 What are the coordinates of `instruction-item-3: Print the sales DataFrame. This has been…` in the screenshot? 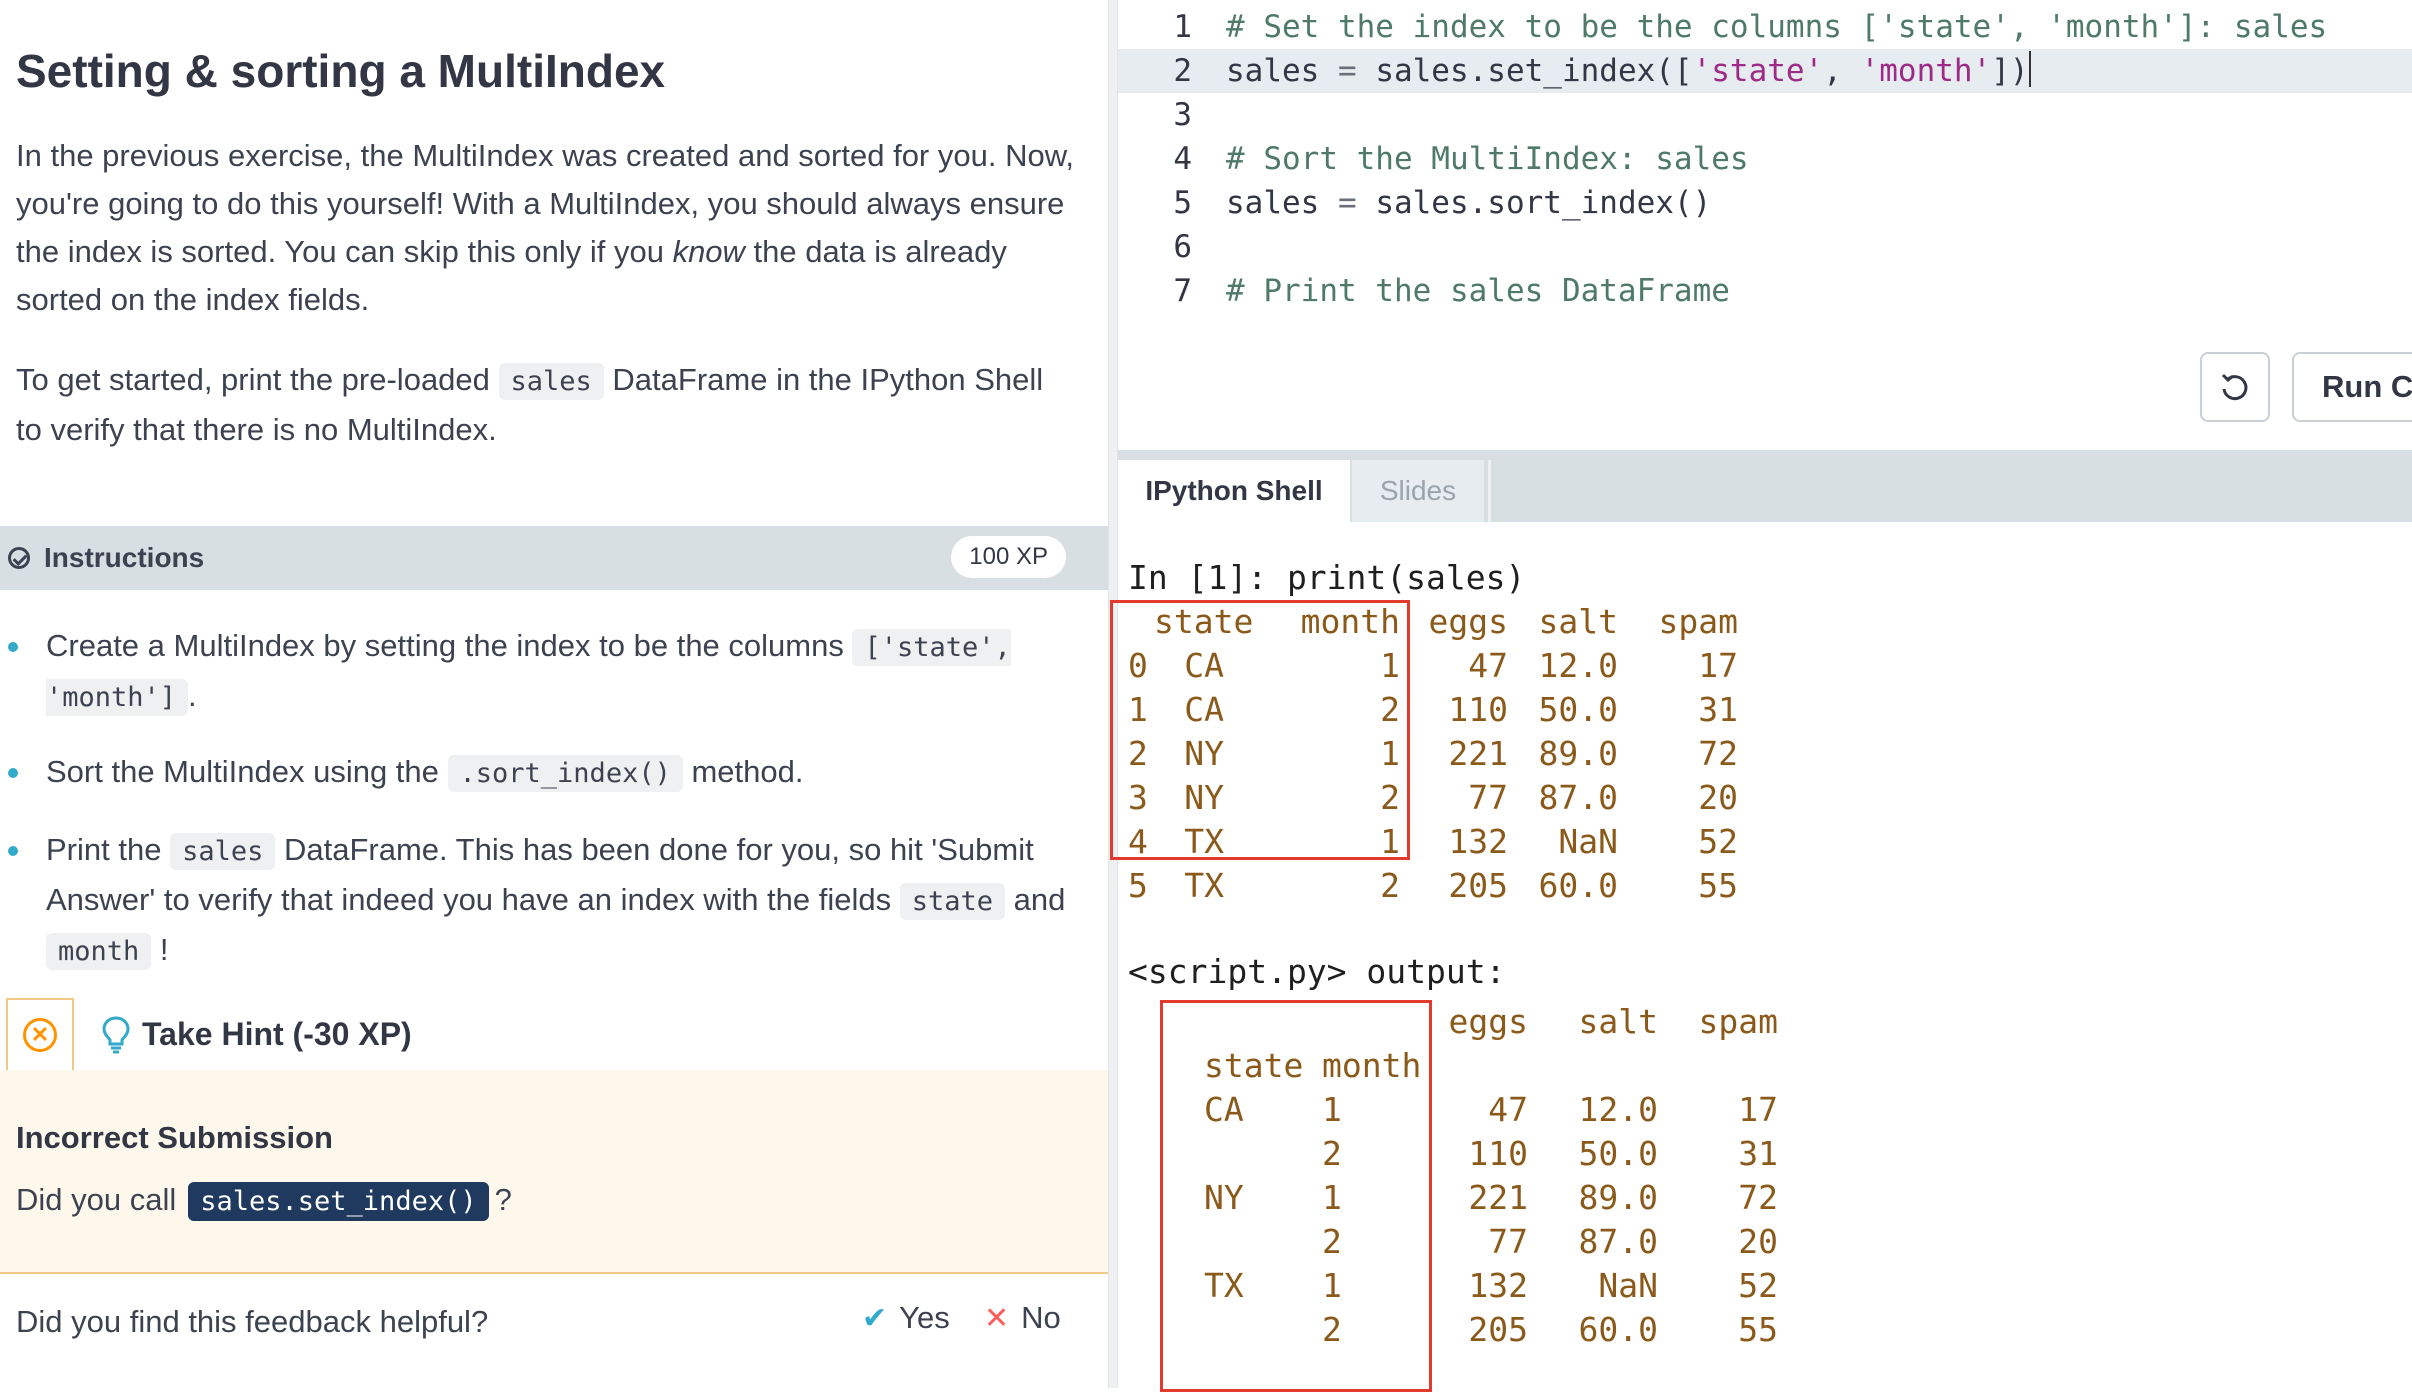 It's located at (566, 901).